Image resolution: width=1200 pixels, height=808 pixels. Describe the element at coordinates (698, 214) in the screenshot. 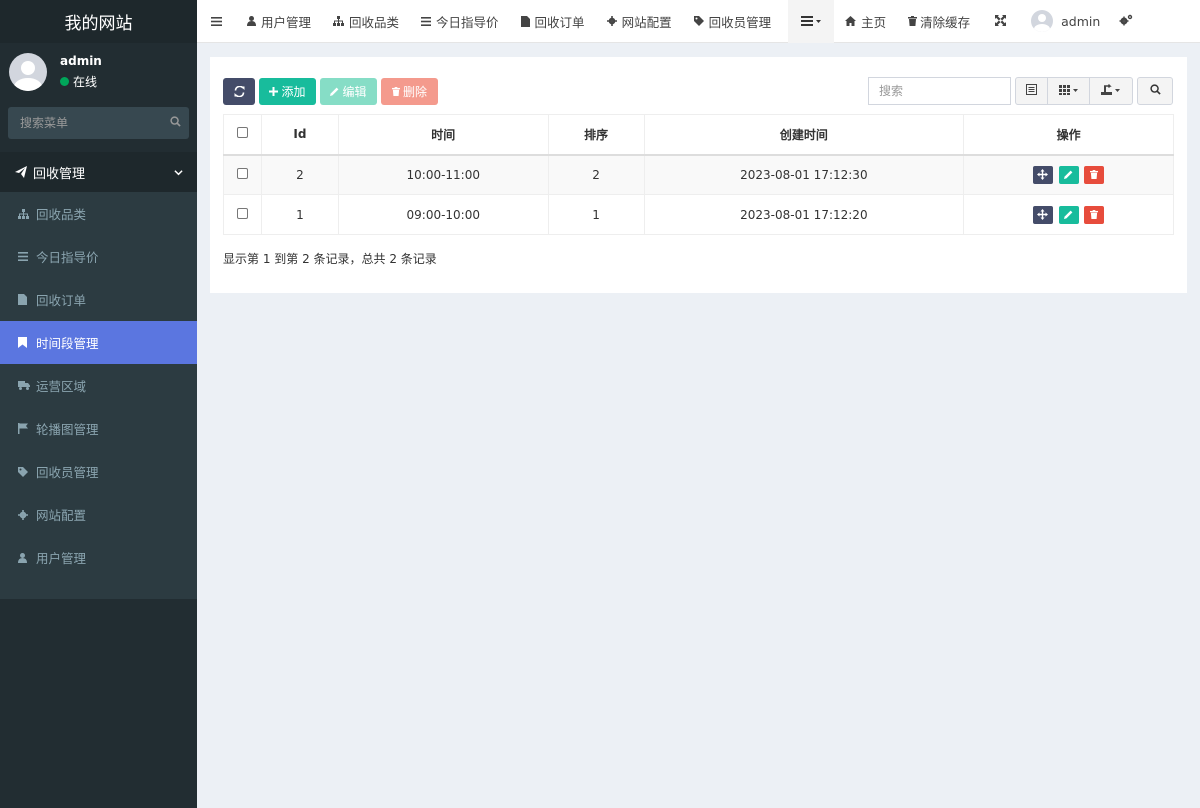

I see `table-row: 1 09:00-10:00 1 2023-08-01 17:12:20` at that location.